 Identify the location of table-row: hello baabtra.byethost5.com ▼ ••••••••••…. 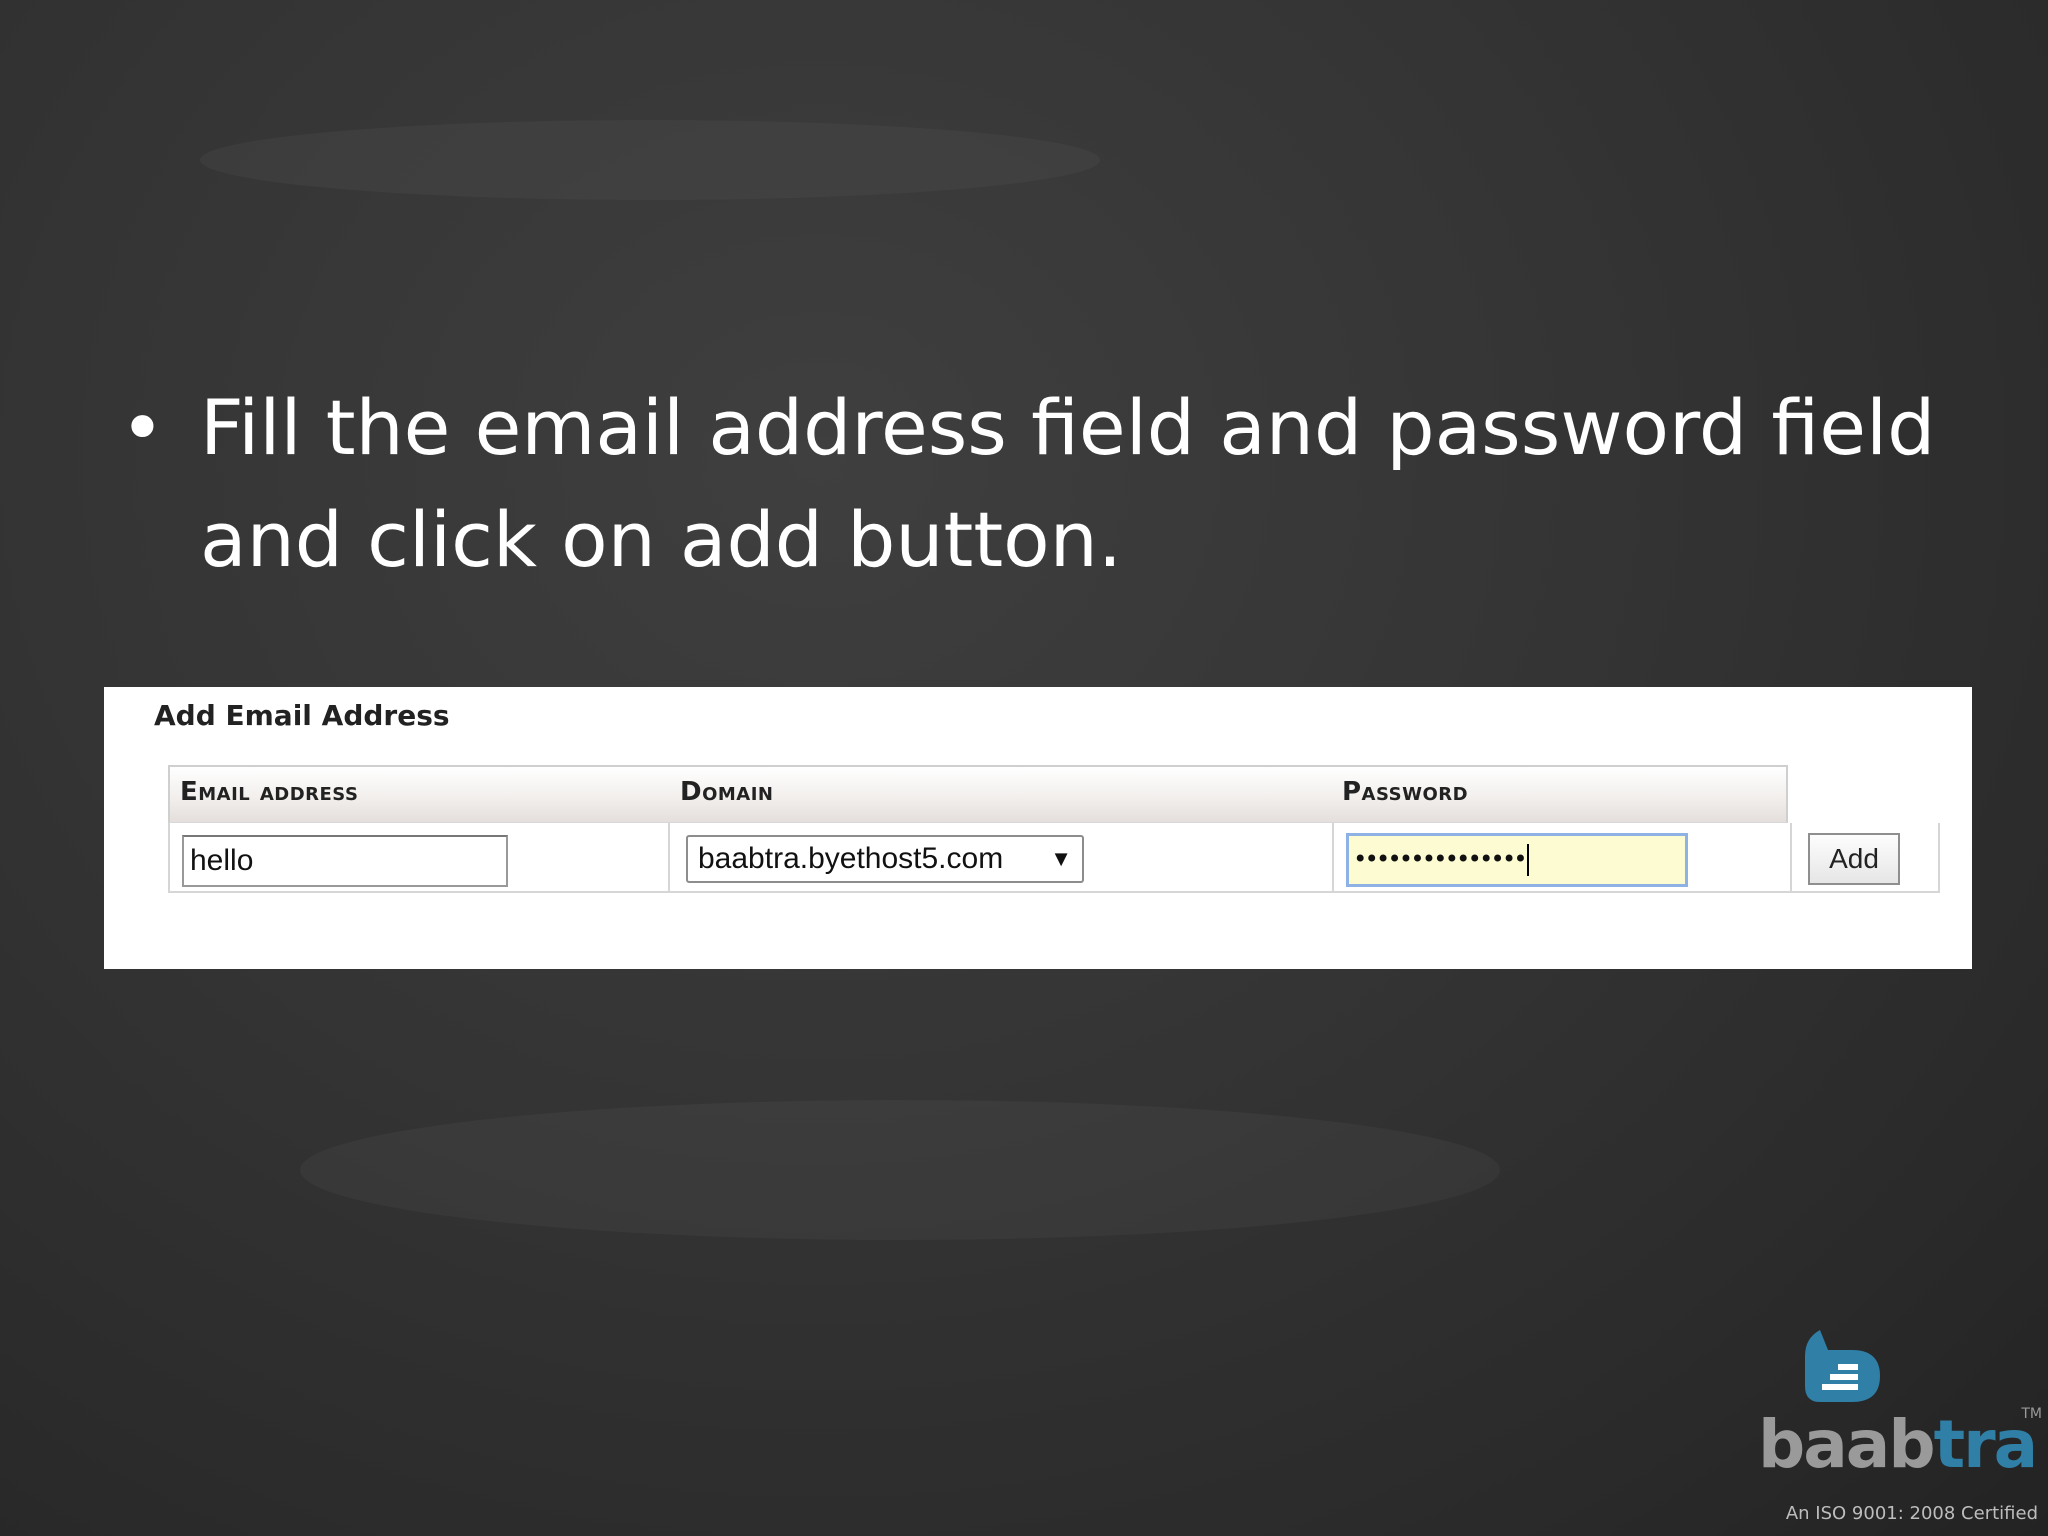
(1054, 858).